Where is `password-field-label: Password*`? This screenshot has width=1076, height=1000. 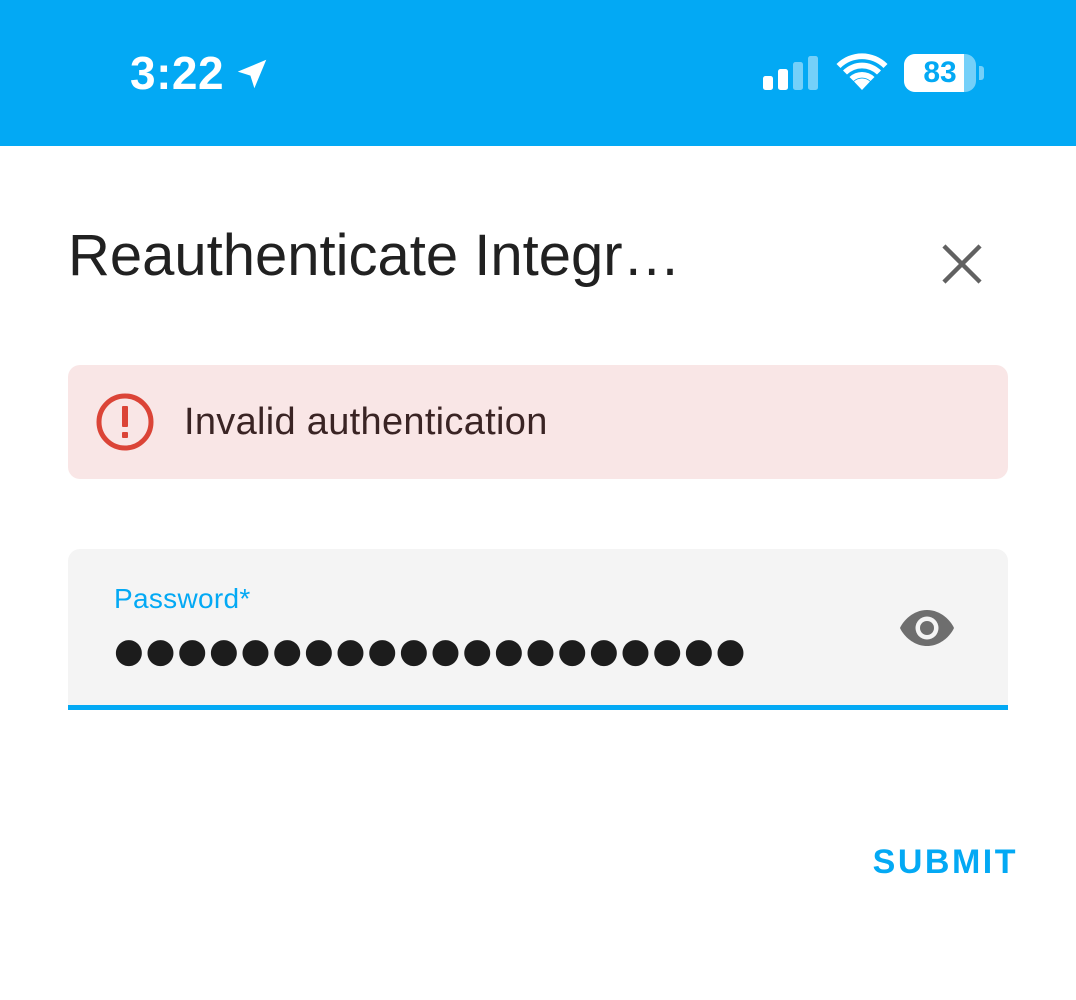 password-field-label: Password* is located at coordinates (182, 598).